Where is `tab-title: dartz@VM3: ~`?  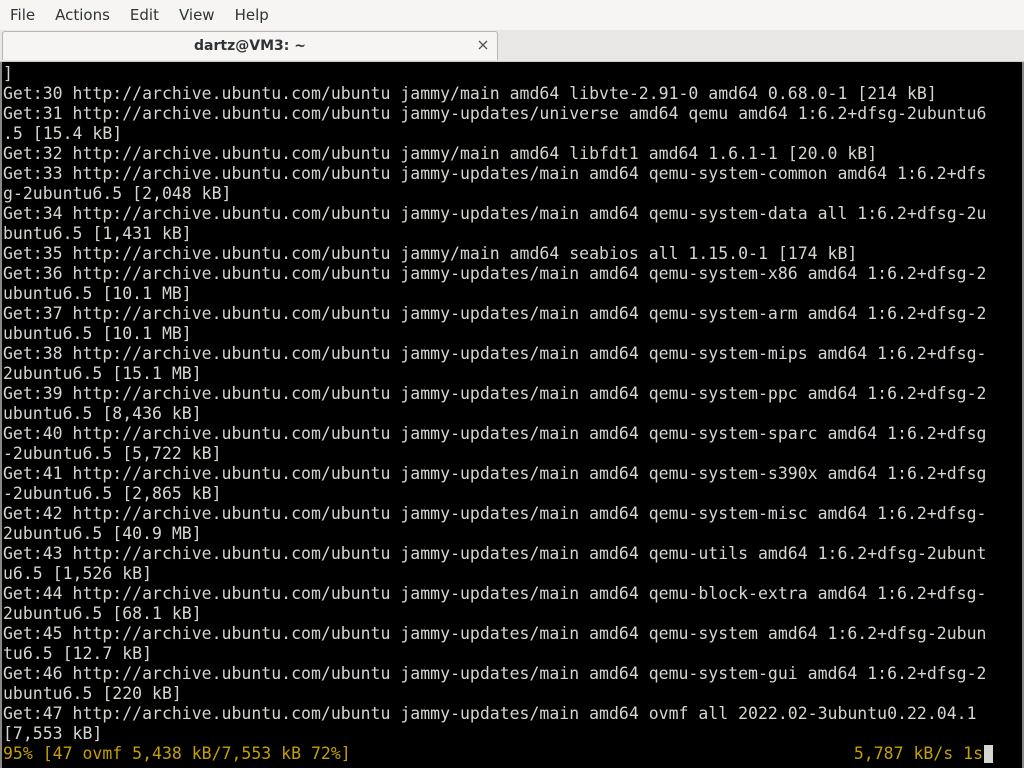
tab-title: dartz@VM3: ~ is located at coordinates (250, 46).